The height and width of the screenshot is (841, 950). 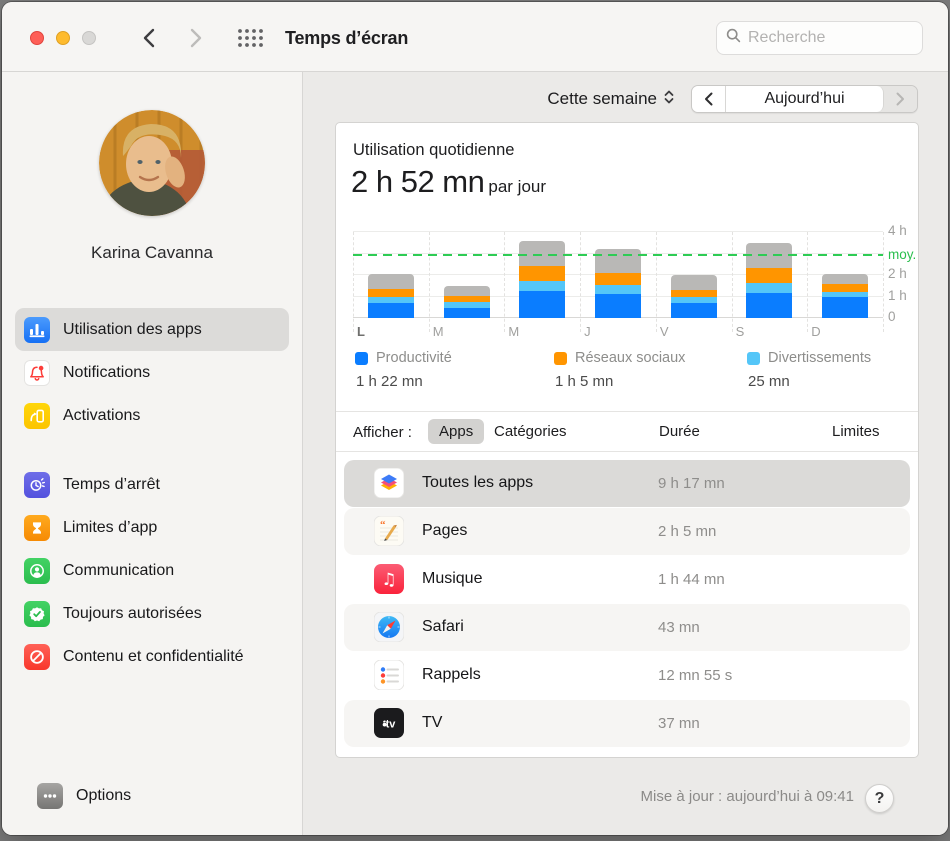 I want to click on sidebar-item-app-usage: Utilisation des apps, so click(x=152, y=329).